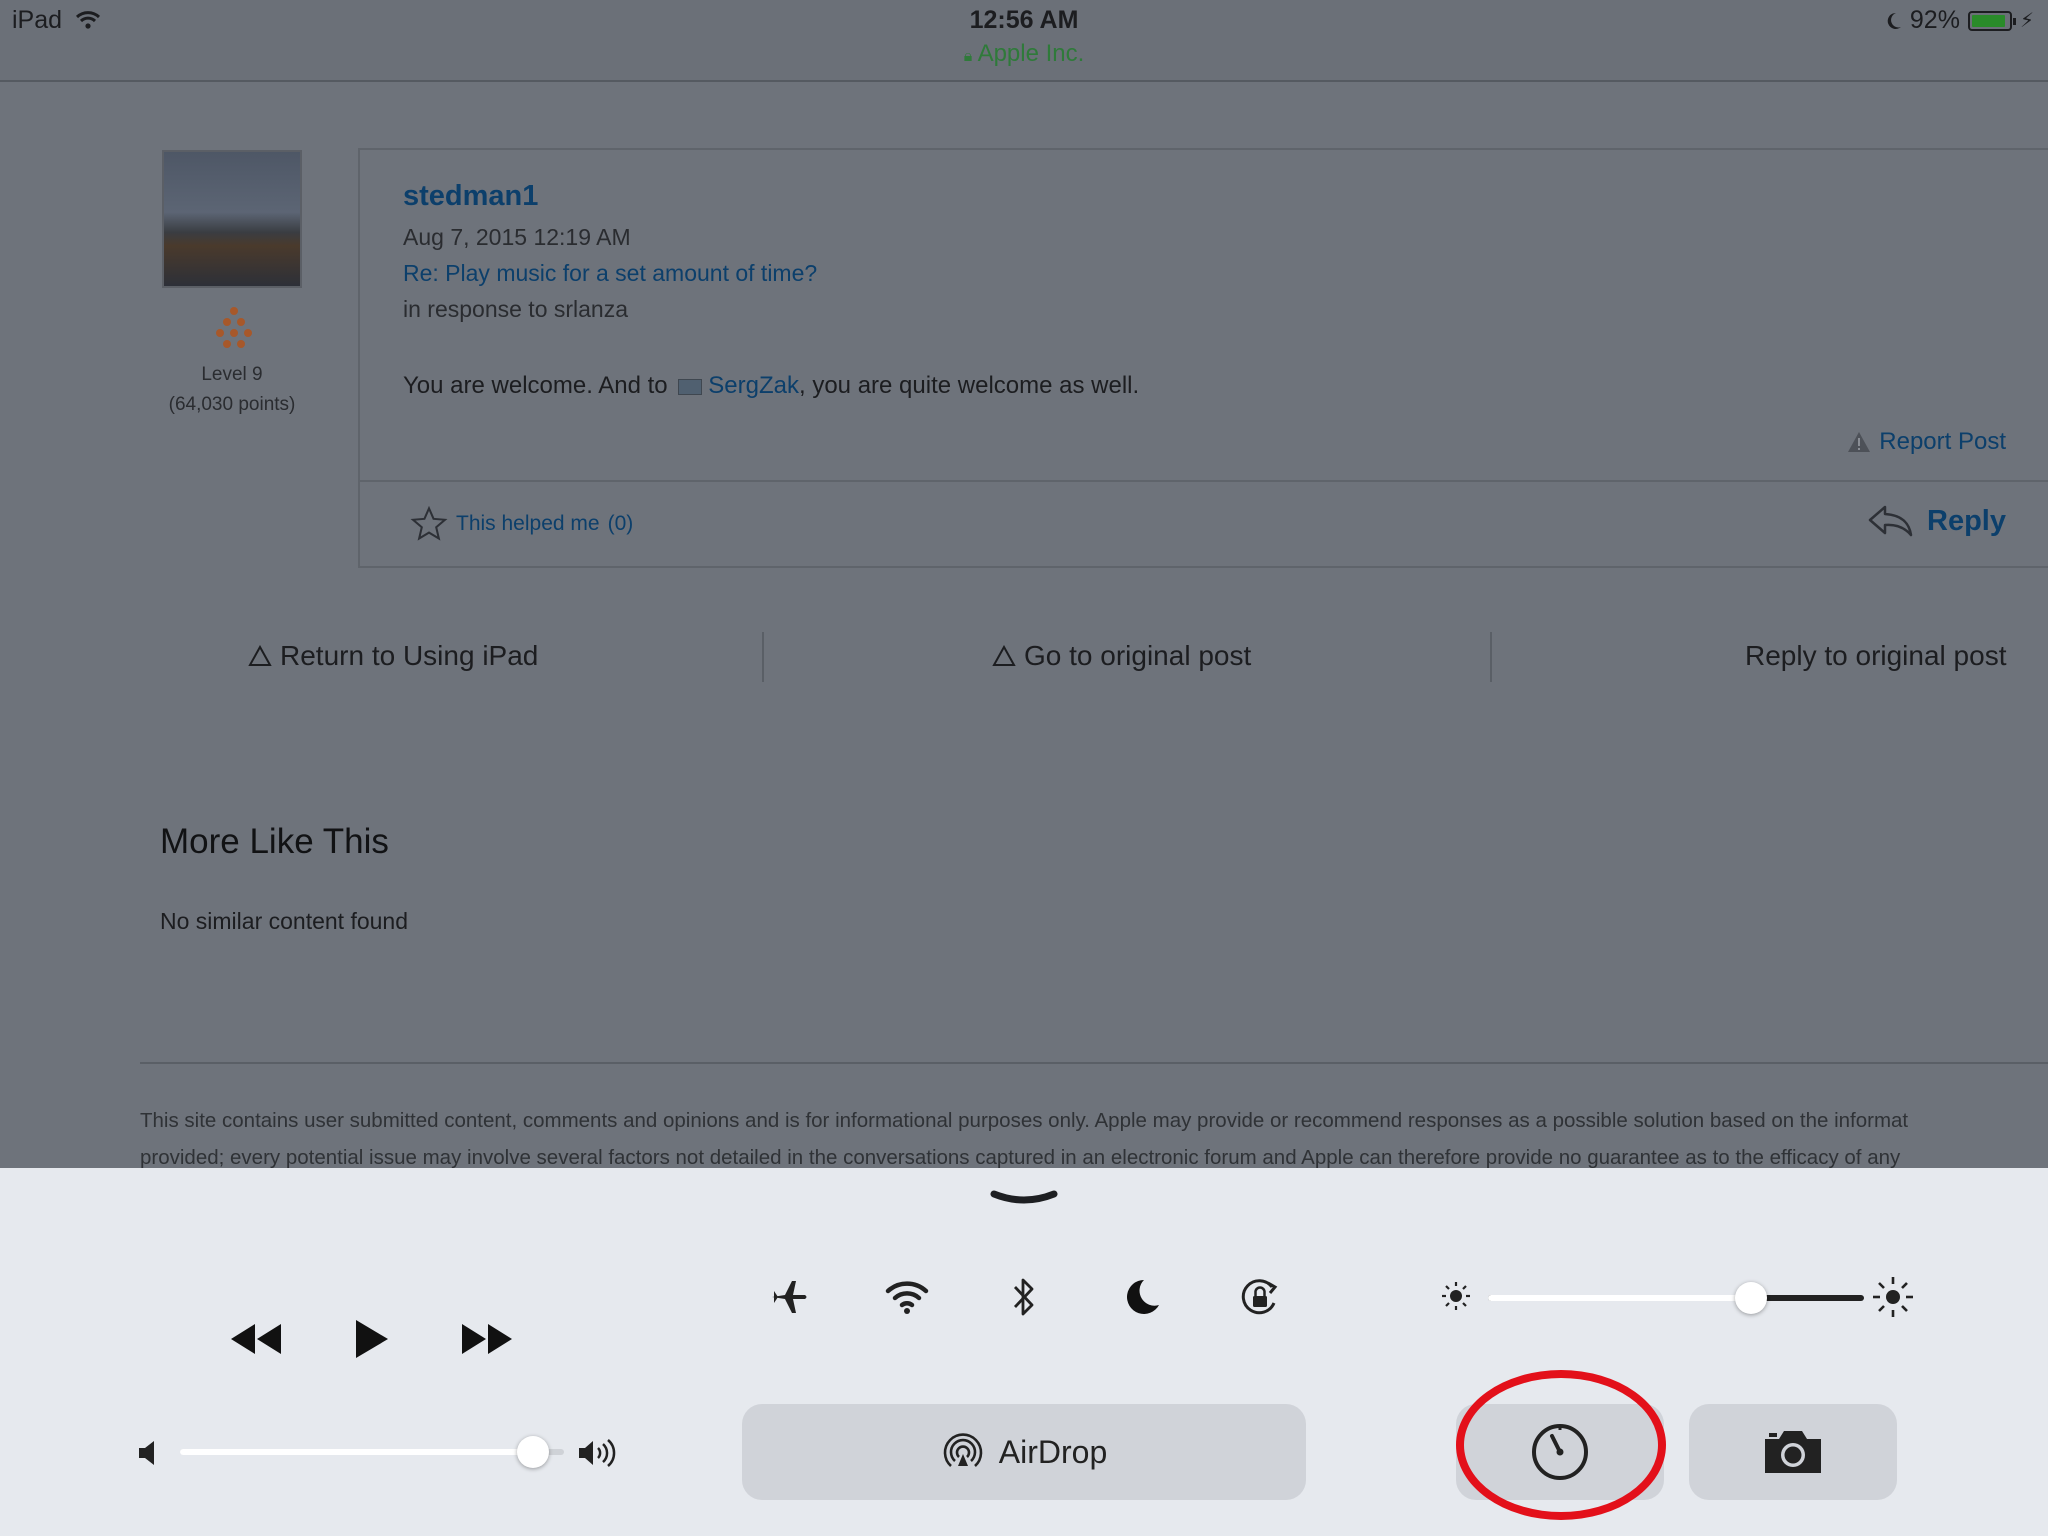  I want to click on in-response-to: in response to srlanza, so click(516, 309).